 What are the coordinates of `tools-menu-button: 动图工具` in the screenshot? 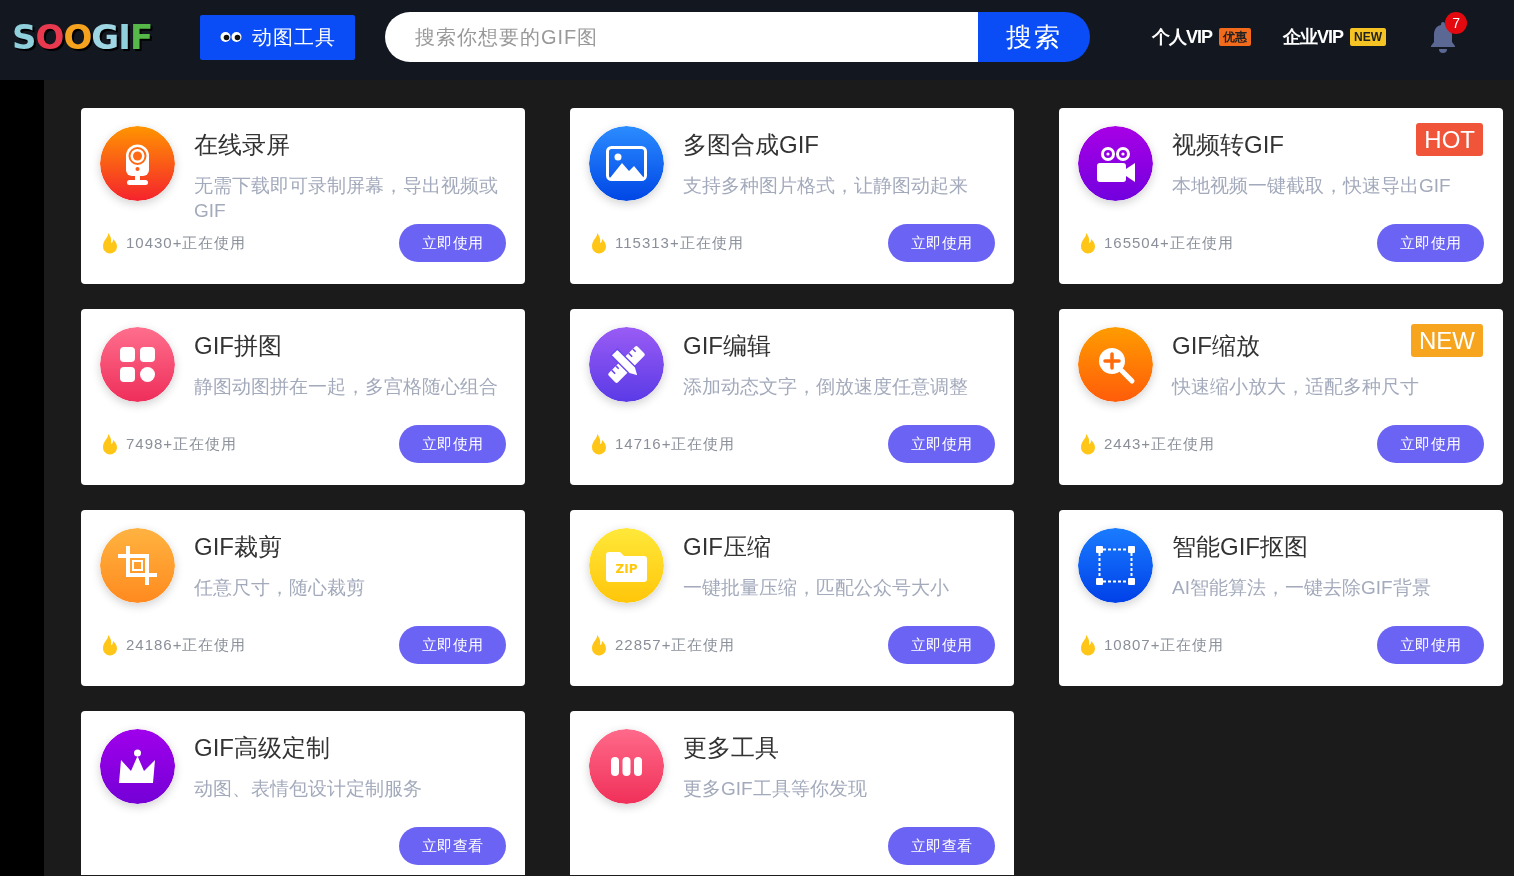 It's located at (277, 37).